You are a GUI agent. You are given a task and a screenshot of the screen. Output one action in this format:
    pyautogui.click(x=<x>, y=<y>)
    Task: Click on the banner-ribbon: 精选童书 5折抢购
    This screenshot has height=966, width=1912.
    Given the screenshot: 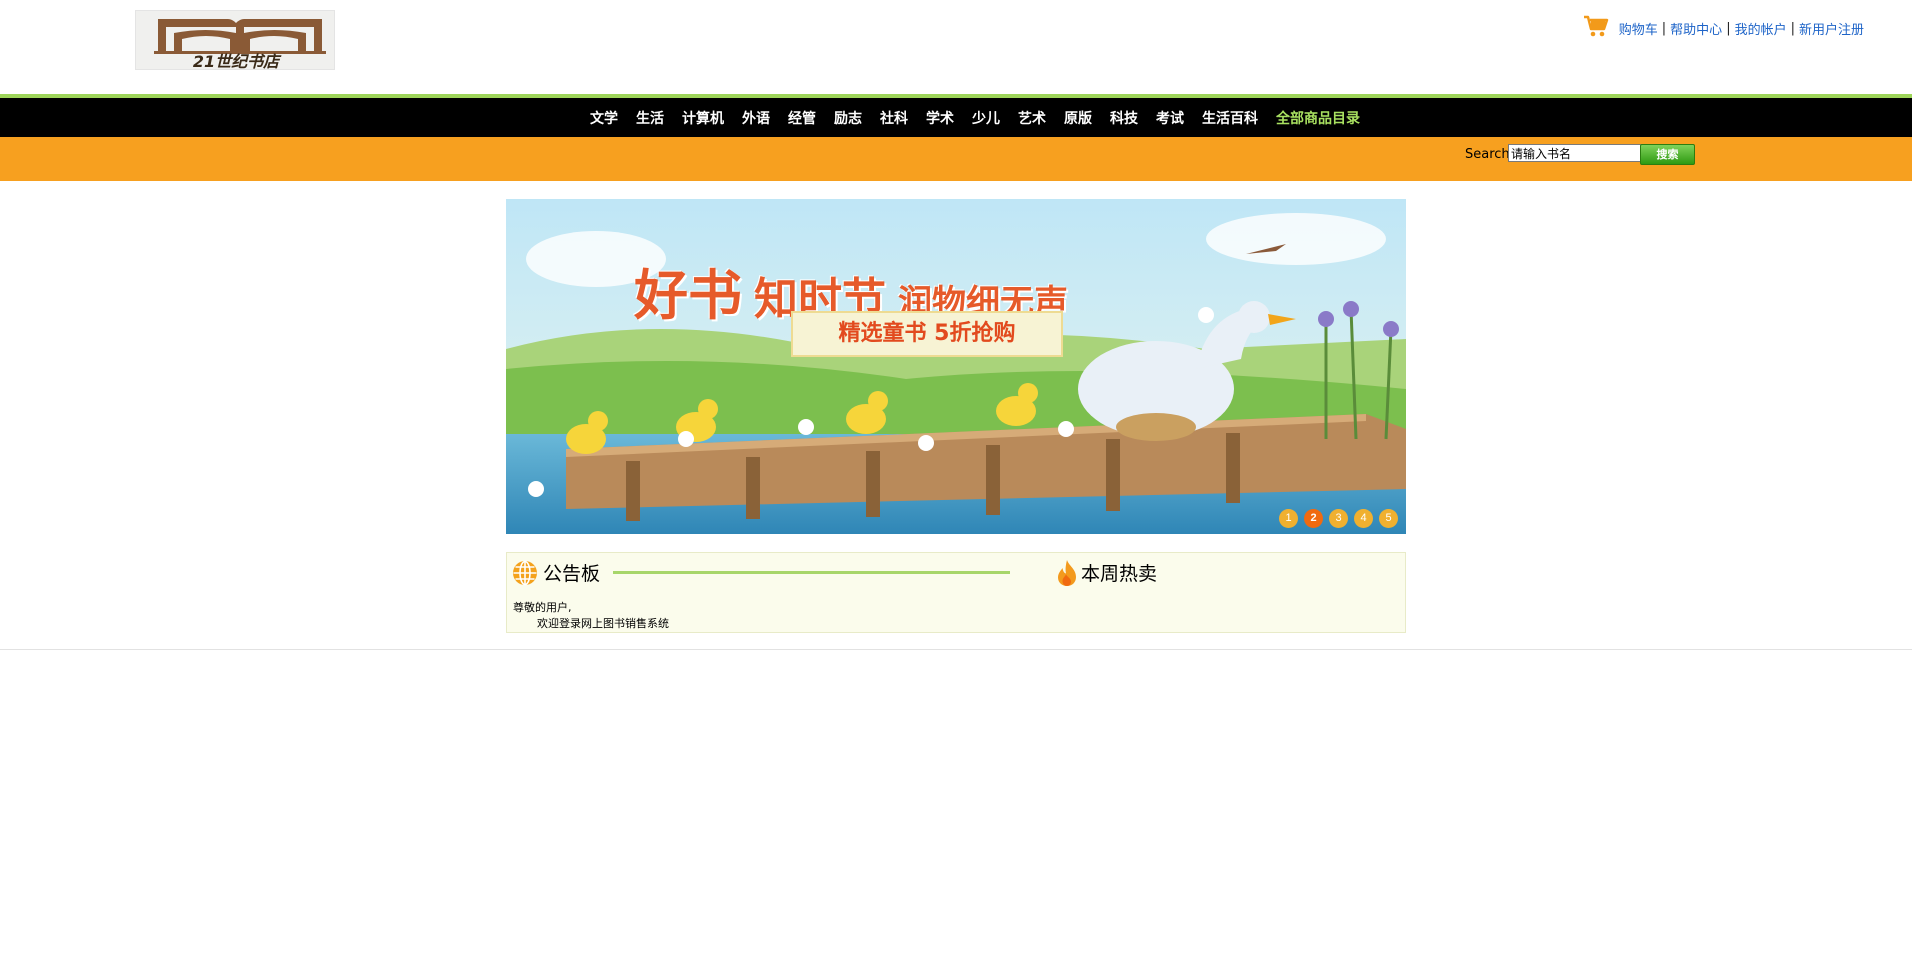 What is the action you would take?
    pyautogui.click(x=927, y=334)
    